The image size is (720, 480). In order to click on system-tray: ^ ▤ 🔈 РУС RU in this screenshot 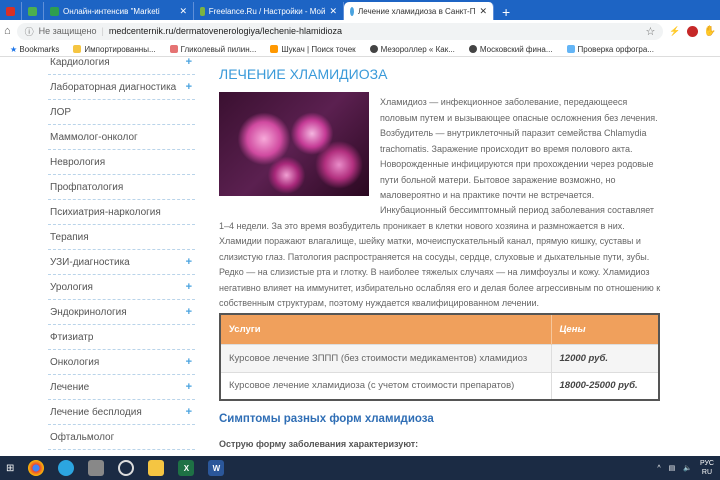, I will do `click(685, 468)`.